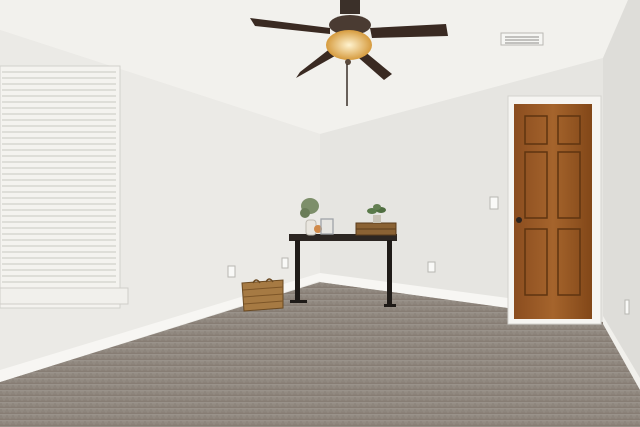 This screenshot has width=640, height=427. What do you see at coordinates (262, 295) in the screenshot?
I see `wicker-basket` at bounding box center [262, 295].